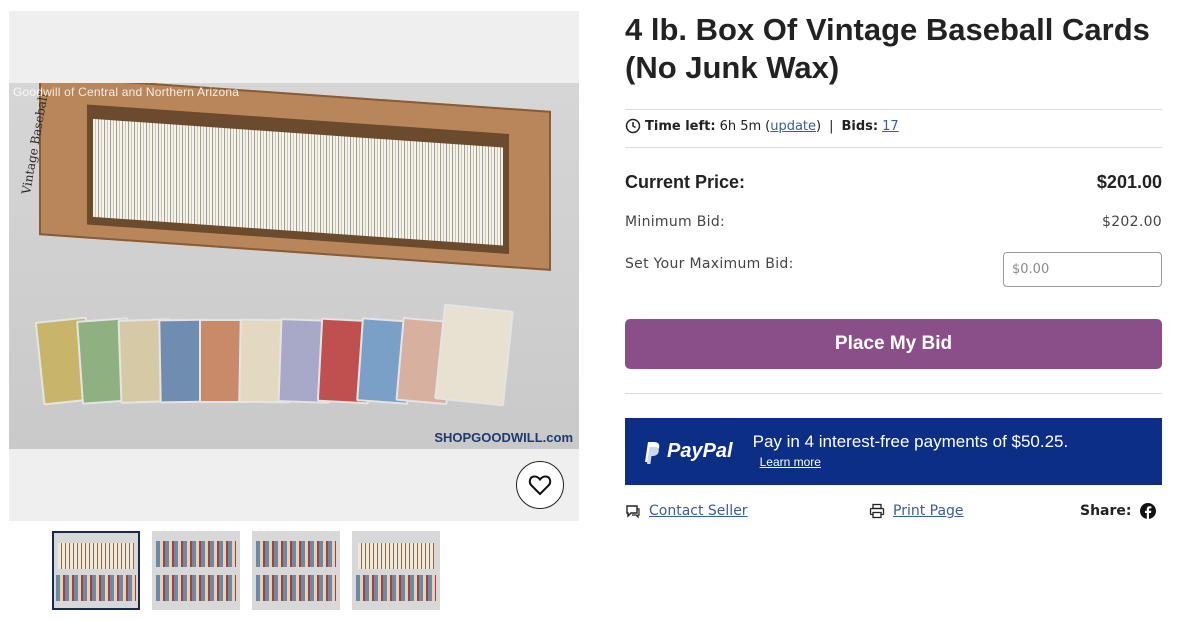 The height and width of the screenshot is (620, 1198). I want to click on paypal-logo-text: PayPal, so click(700, 451).